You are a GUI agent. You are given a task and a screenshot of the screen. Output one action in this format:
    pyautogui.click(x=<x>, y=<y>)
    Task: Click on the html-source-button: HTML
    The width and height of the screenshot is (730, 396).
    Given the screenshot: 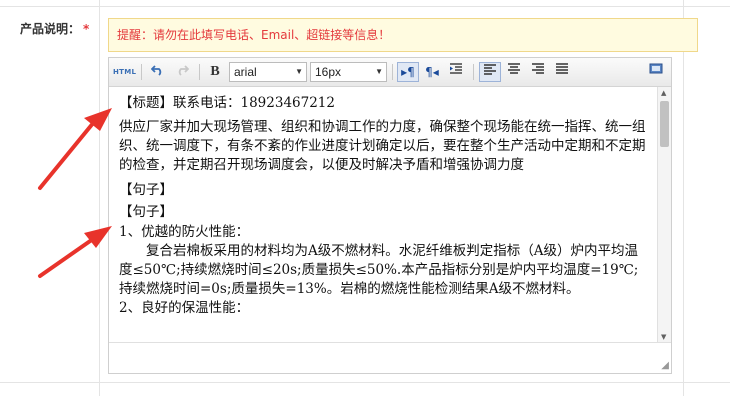 What is the action you would take?
    pyautogui.click(x=124, y=72)
    